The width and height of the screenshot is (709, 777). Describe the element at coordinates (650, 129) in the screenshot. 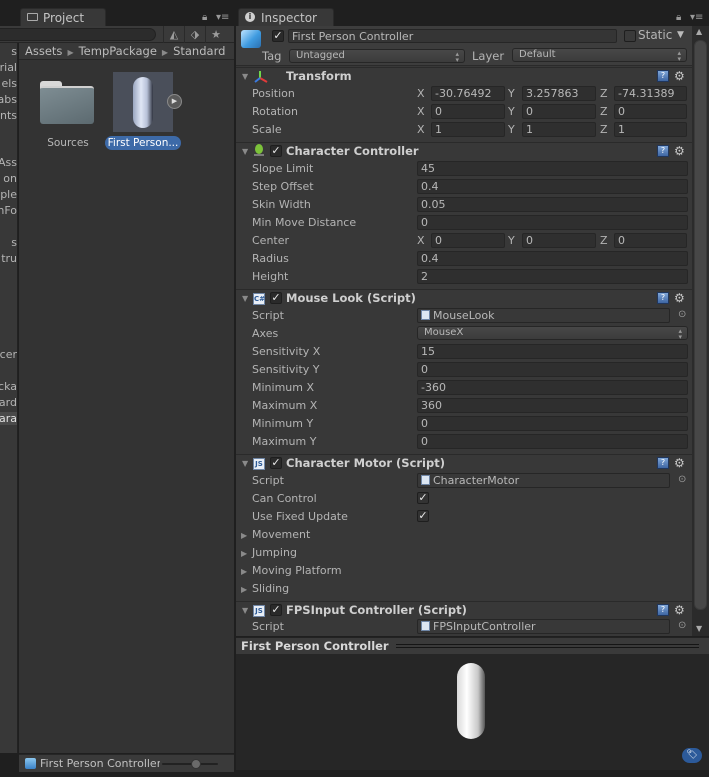

I see `undefined-z-field: 1` at that location.